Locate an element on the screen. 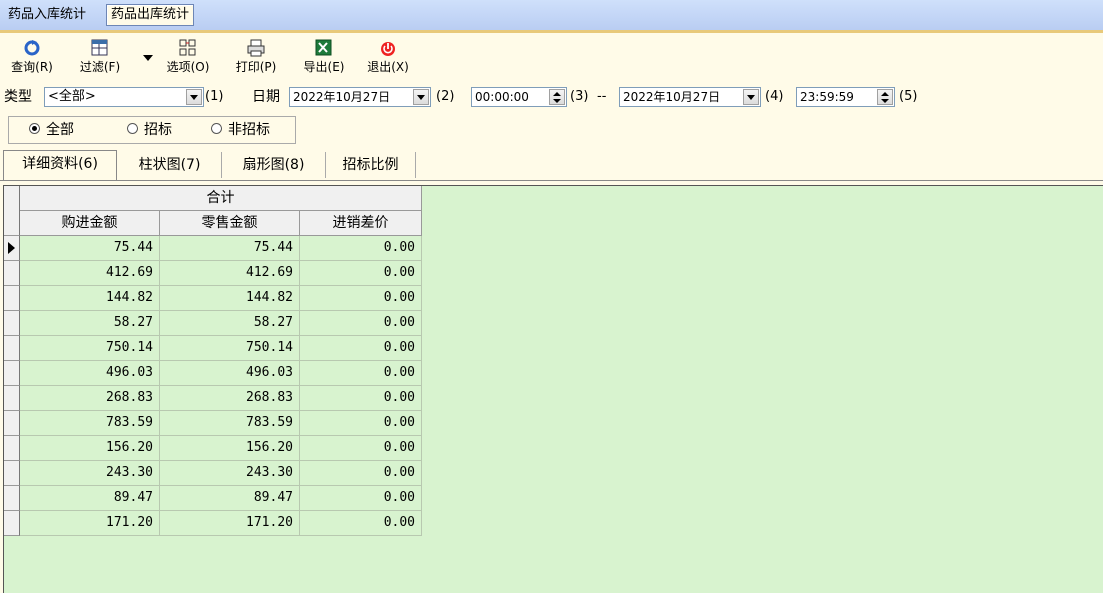 Image resolution: width=1103 pixels, height=593 pixels. export-label: 导出(E) is located at coordinates (324, 67).